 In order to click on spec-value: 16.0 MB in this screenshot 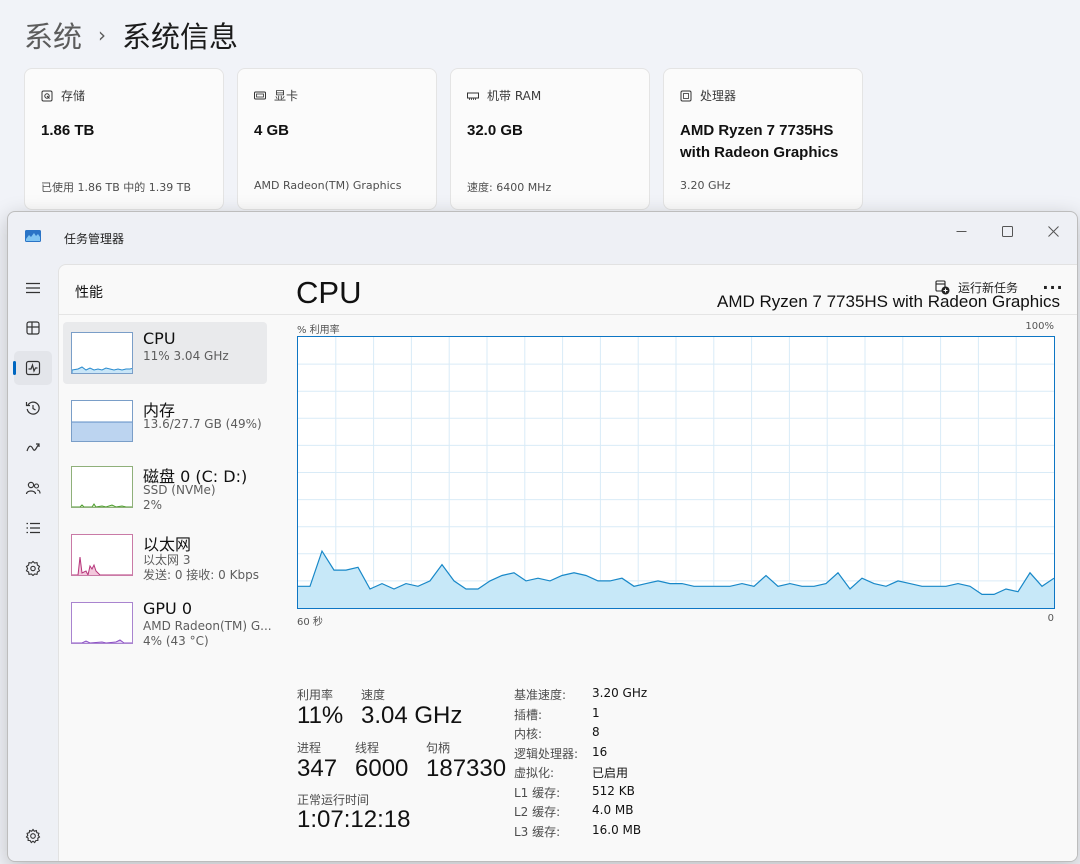, I will do `click(616, 830)`.